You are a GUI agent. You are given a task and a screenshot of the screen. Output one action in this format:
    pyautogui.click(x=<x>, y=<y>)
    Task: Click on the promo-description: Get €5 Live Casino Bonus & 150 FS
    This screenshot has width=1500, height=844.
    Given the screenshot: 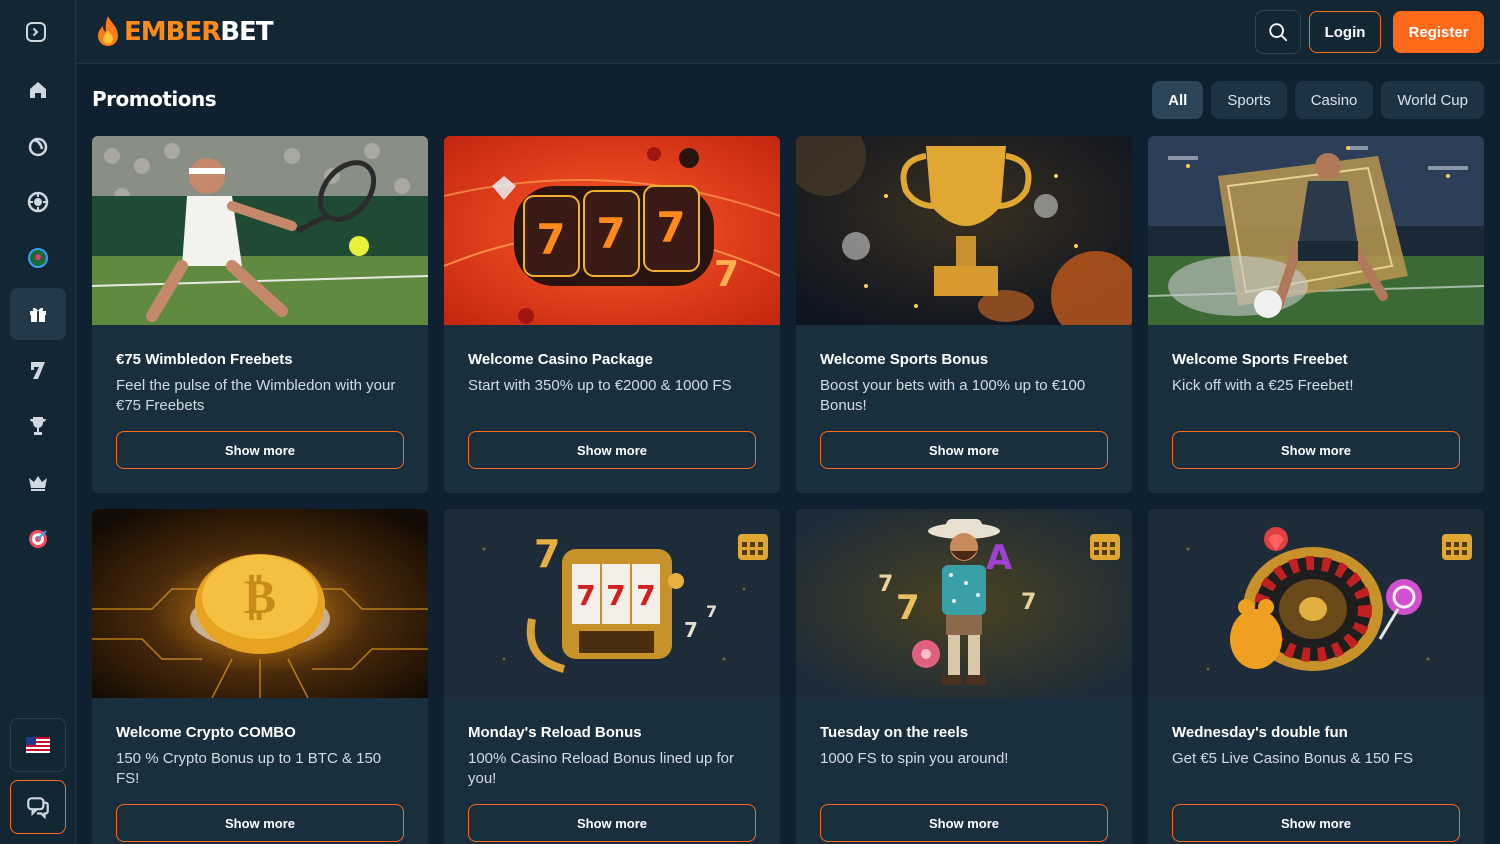 What is the action you would take?
    pyautogui.click(x=1292, y=758)
    